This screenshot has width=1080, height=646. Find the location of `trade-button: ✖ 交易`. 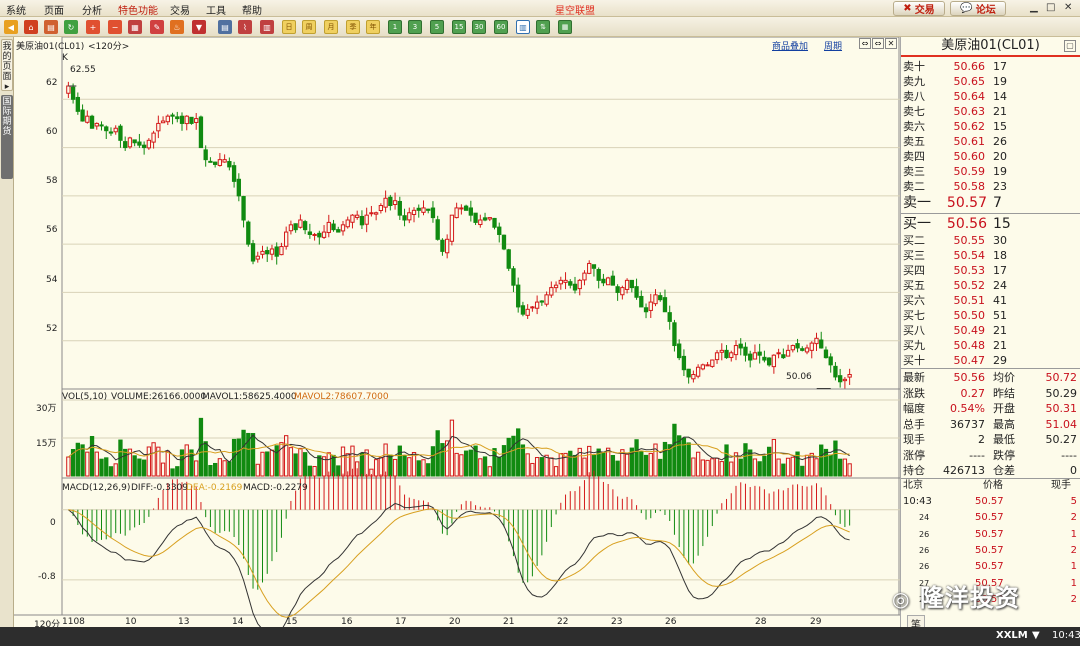

trade-button: ✖ 交易 is located at coordinates (919, 8).